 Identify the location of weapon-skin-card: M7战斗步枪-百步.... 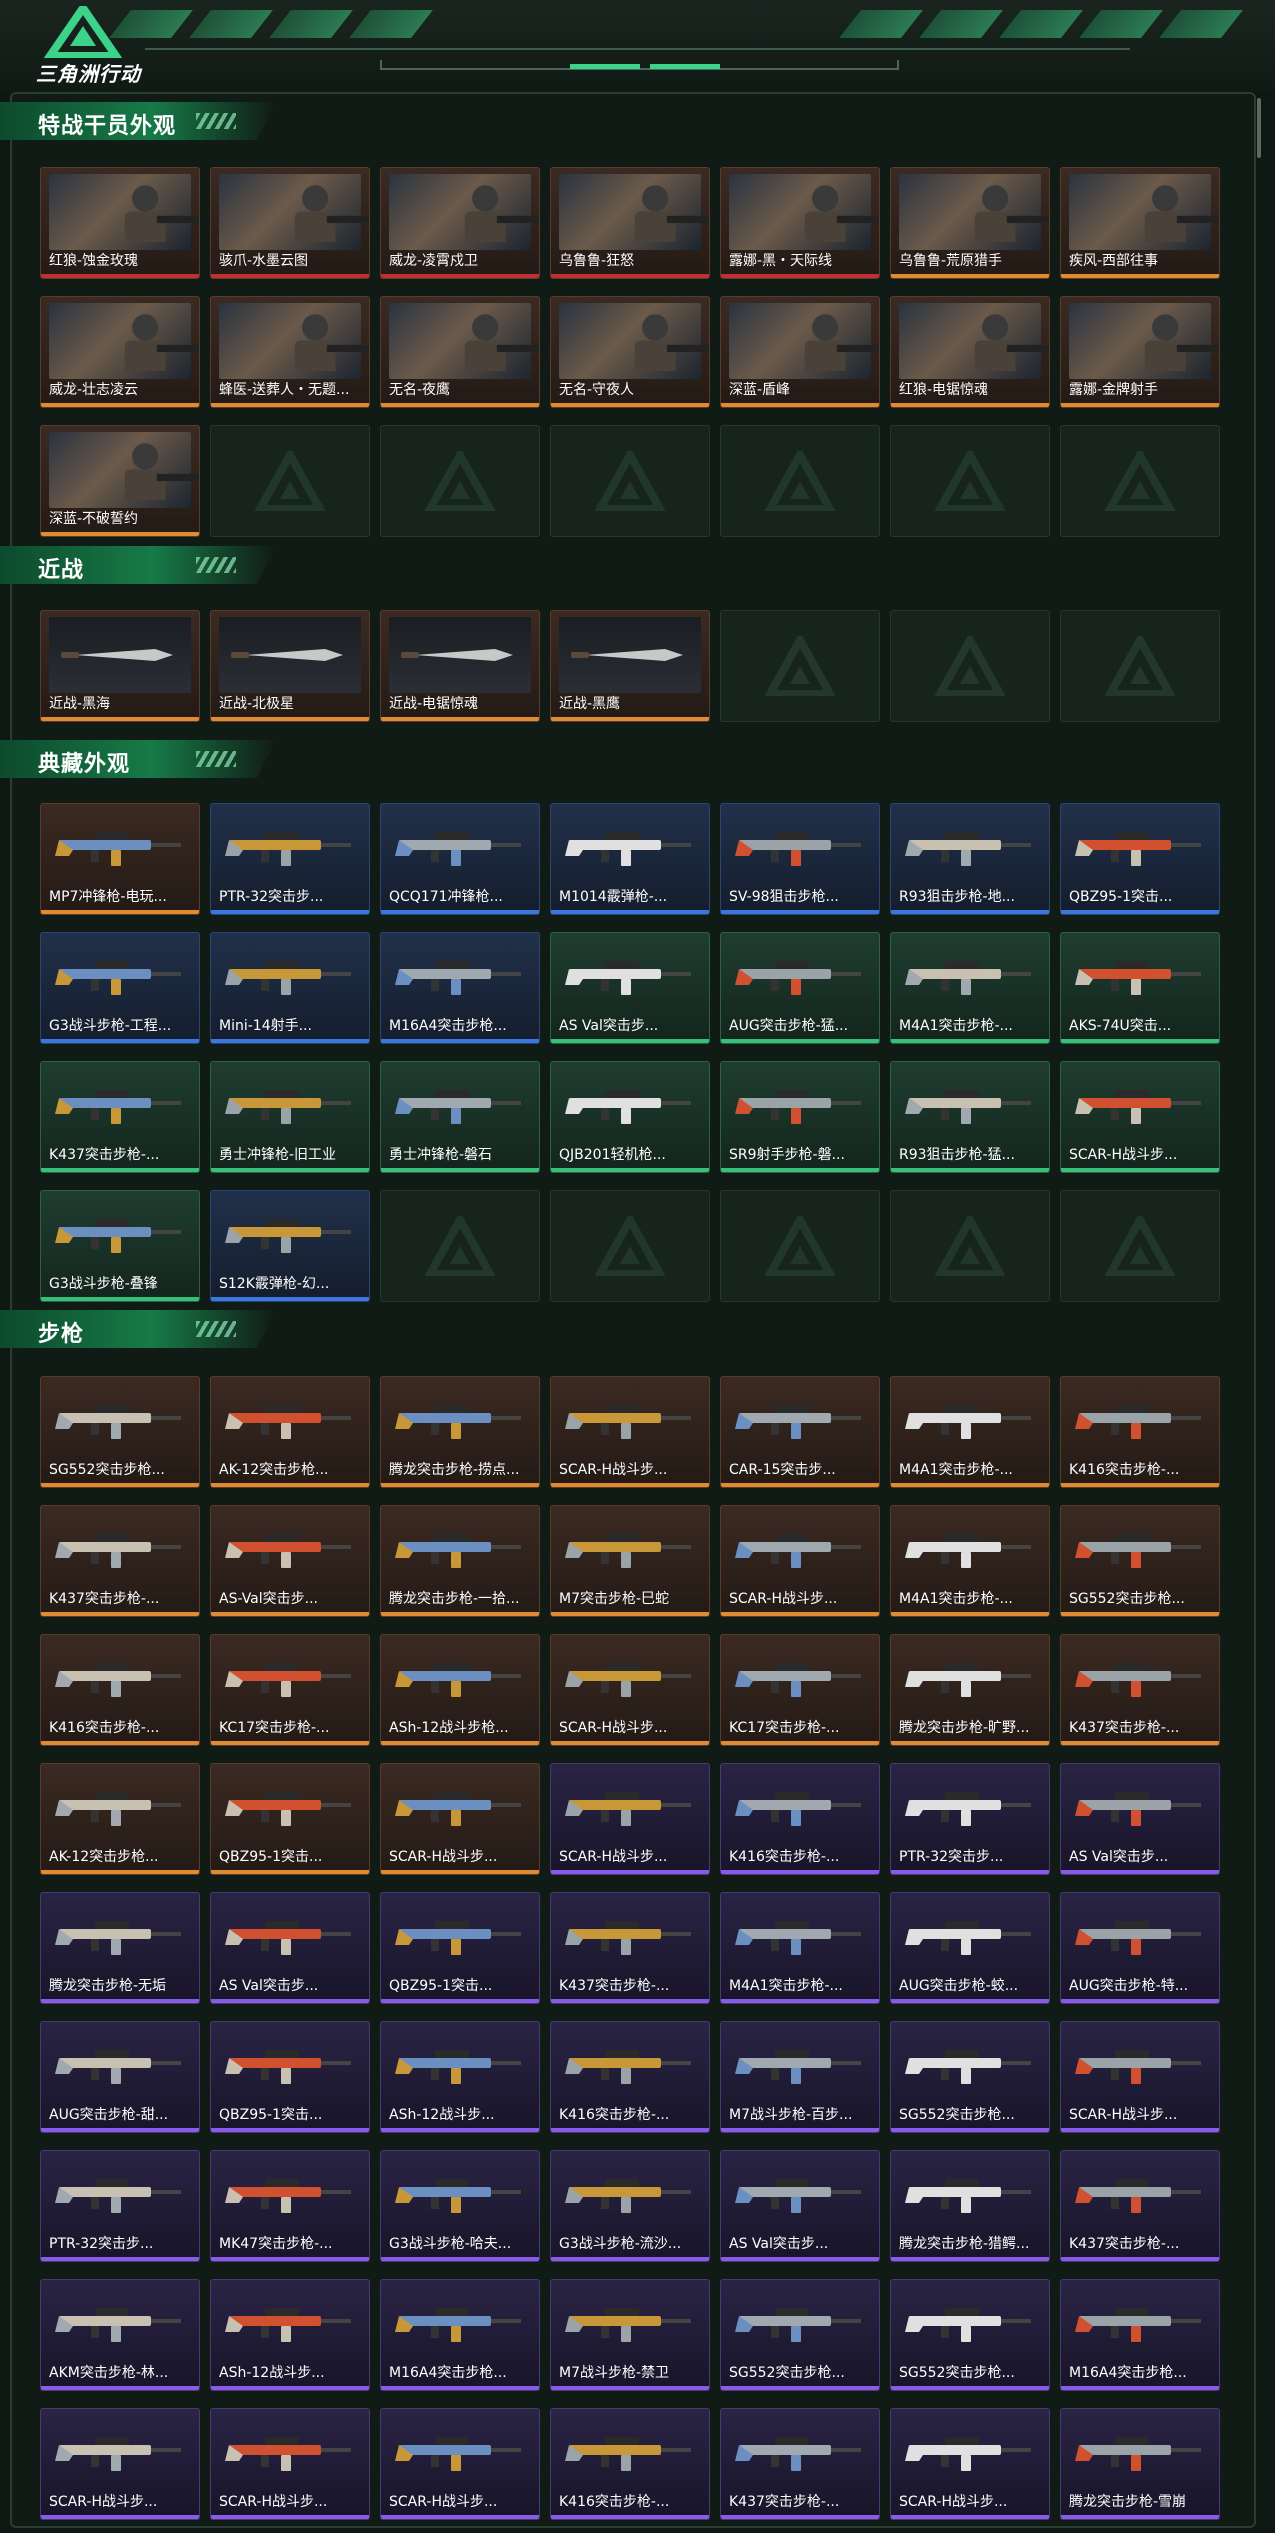
(800, 2077).